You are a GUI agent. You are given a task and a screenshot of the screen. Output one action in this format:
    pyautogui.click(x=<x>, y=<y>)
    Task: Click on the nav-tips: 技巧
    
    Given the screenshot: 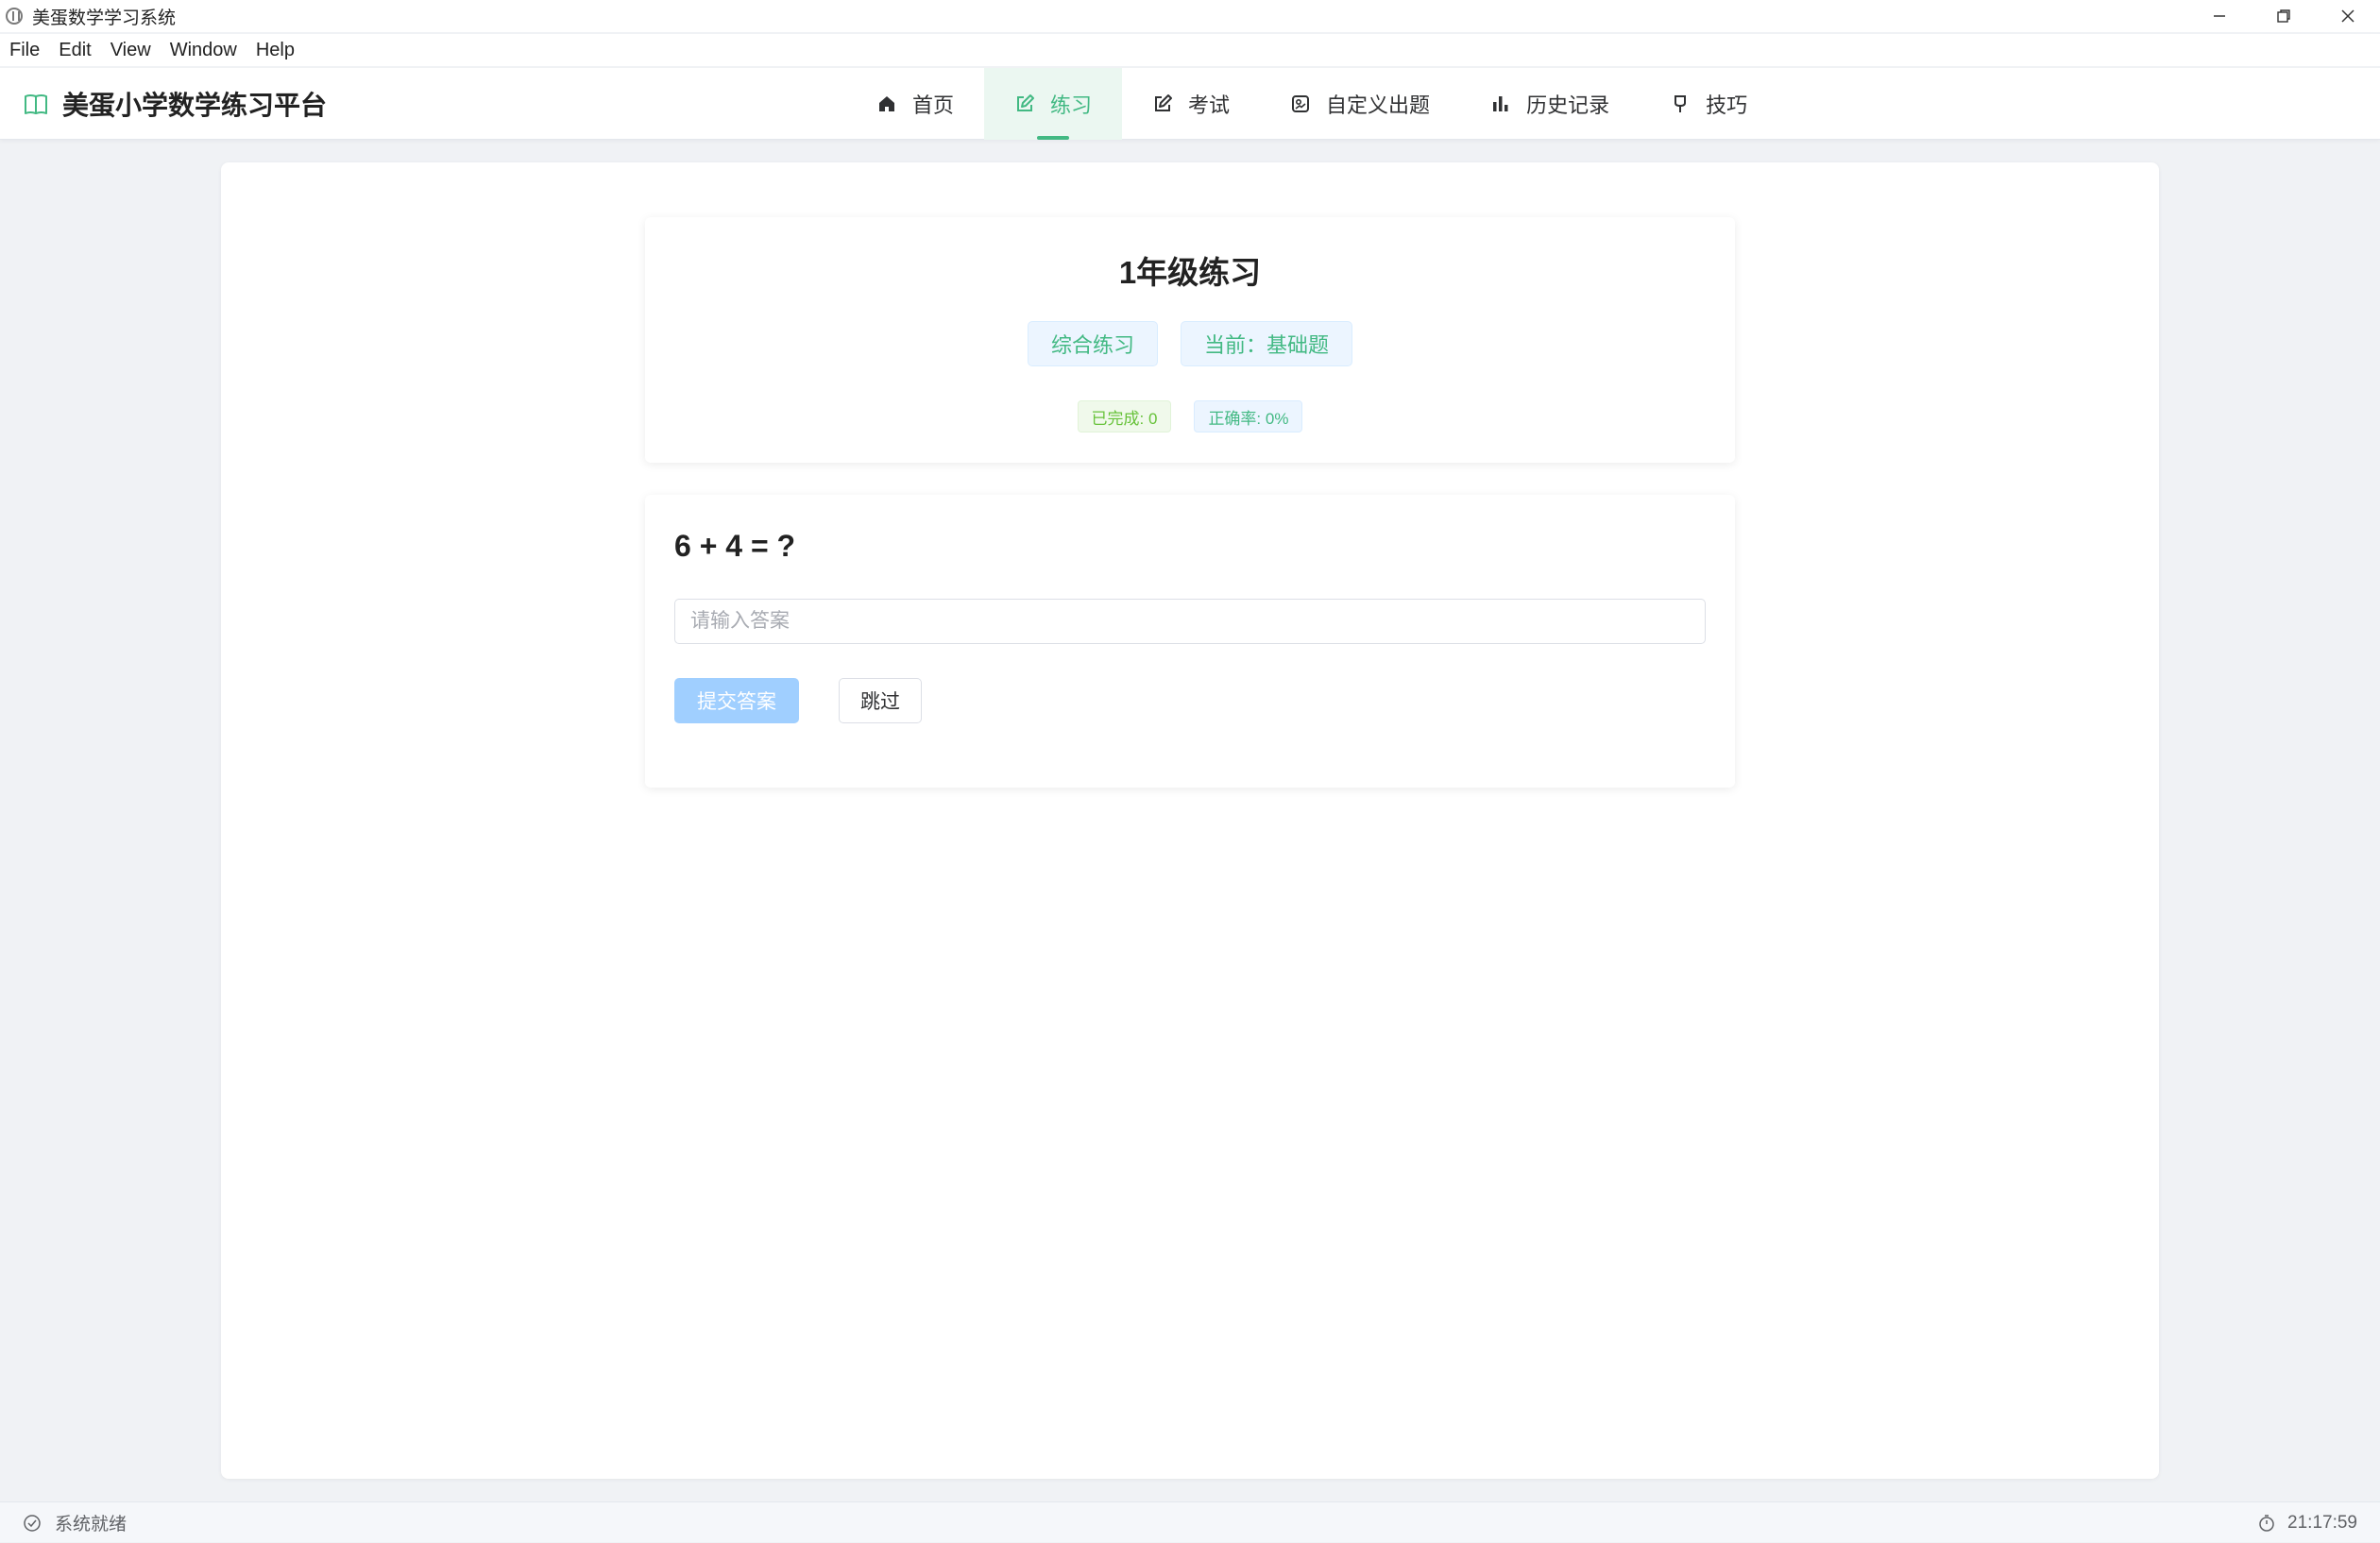 What is the action you would take?
    pyautogui.click(x=1708, y=104)
    